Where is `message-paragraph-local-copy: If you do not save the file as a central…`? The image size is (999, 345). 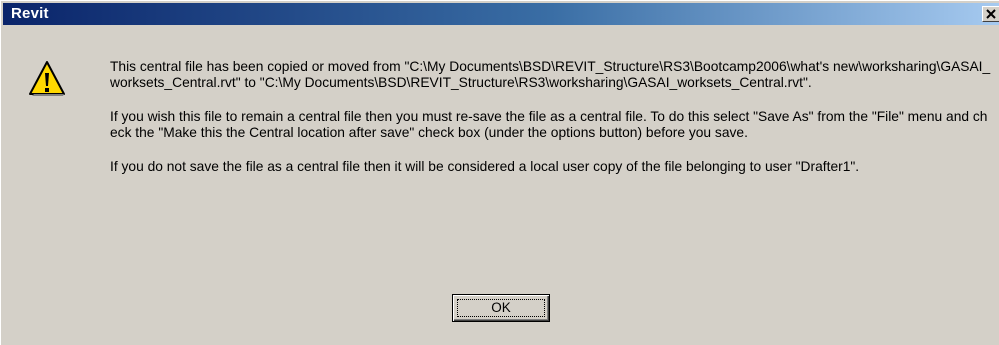
message-paragraph-local-copy: If you do not save the file as a central… is located at coordinates (485, 166).